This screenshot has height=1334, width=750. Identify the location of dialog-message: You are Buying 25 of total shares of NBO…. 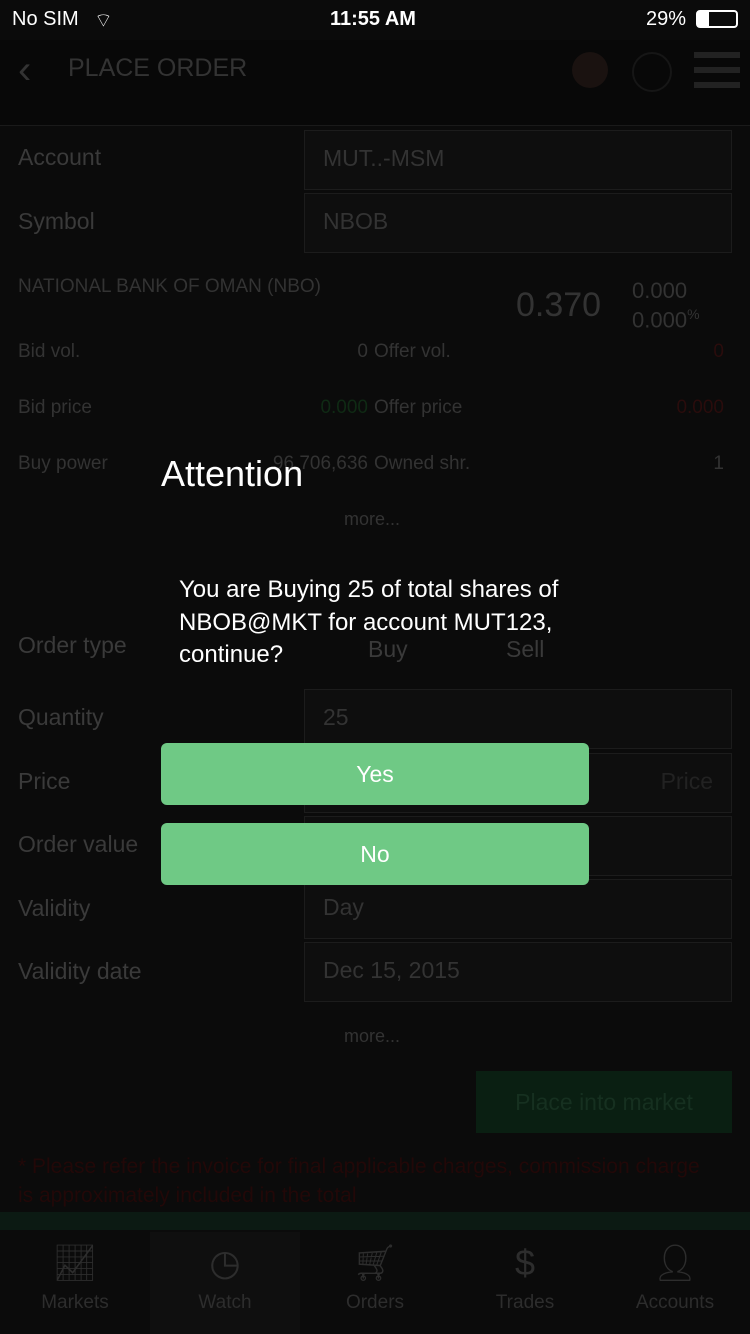
(369, 622).